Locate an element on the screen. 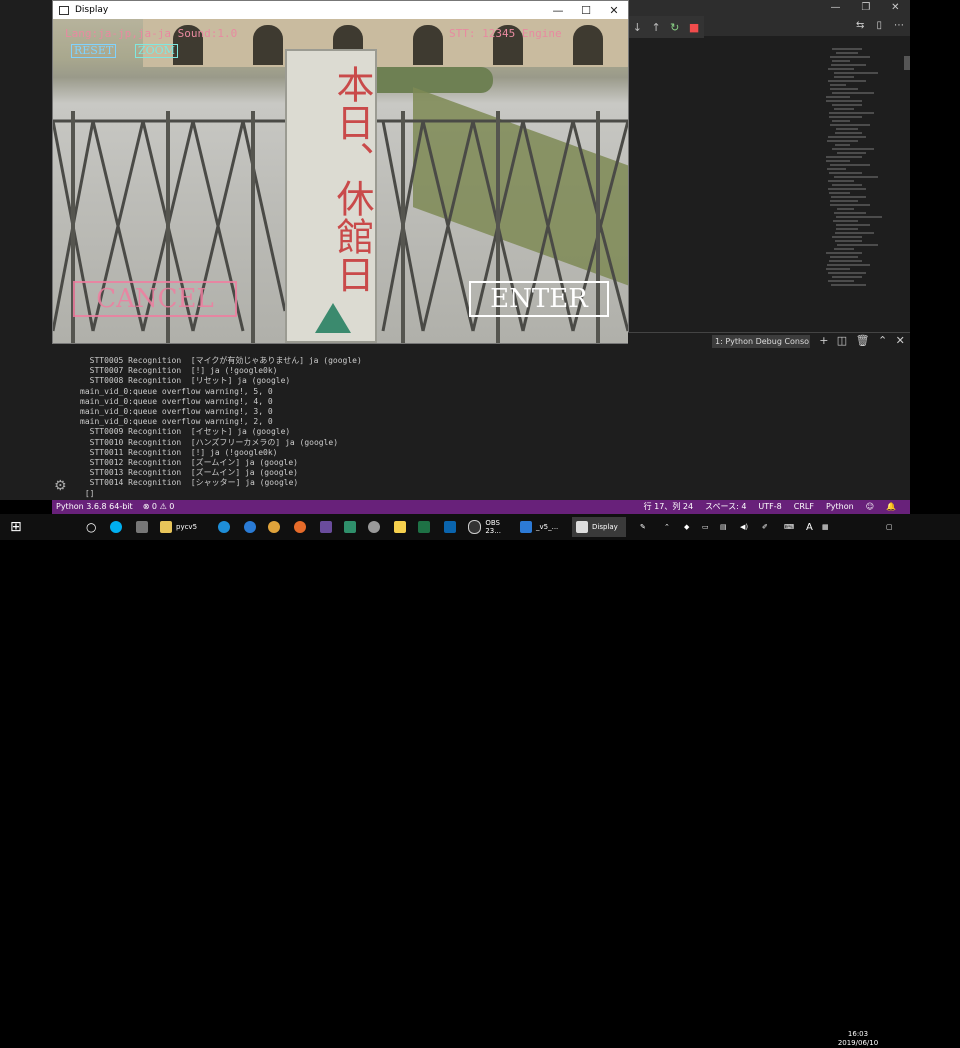 The width and height of the screenshot is (960, 1048). terminal-line: STT0012 Recognition [ズームイン] ja (google) is located at coordinates (189, 463).